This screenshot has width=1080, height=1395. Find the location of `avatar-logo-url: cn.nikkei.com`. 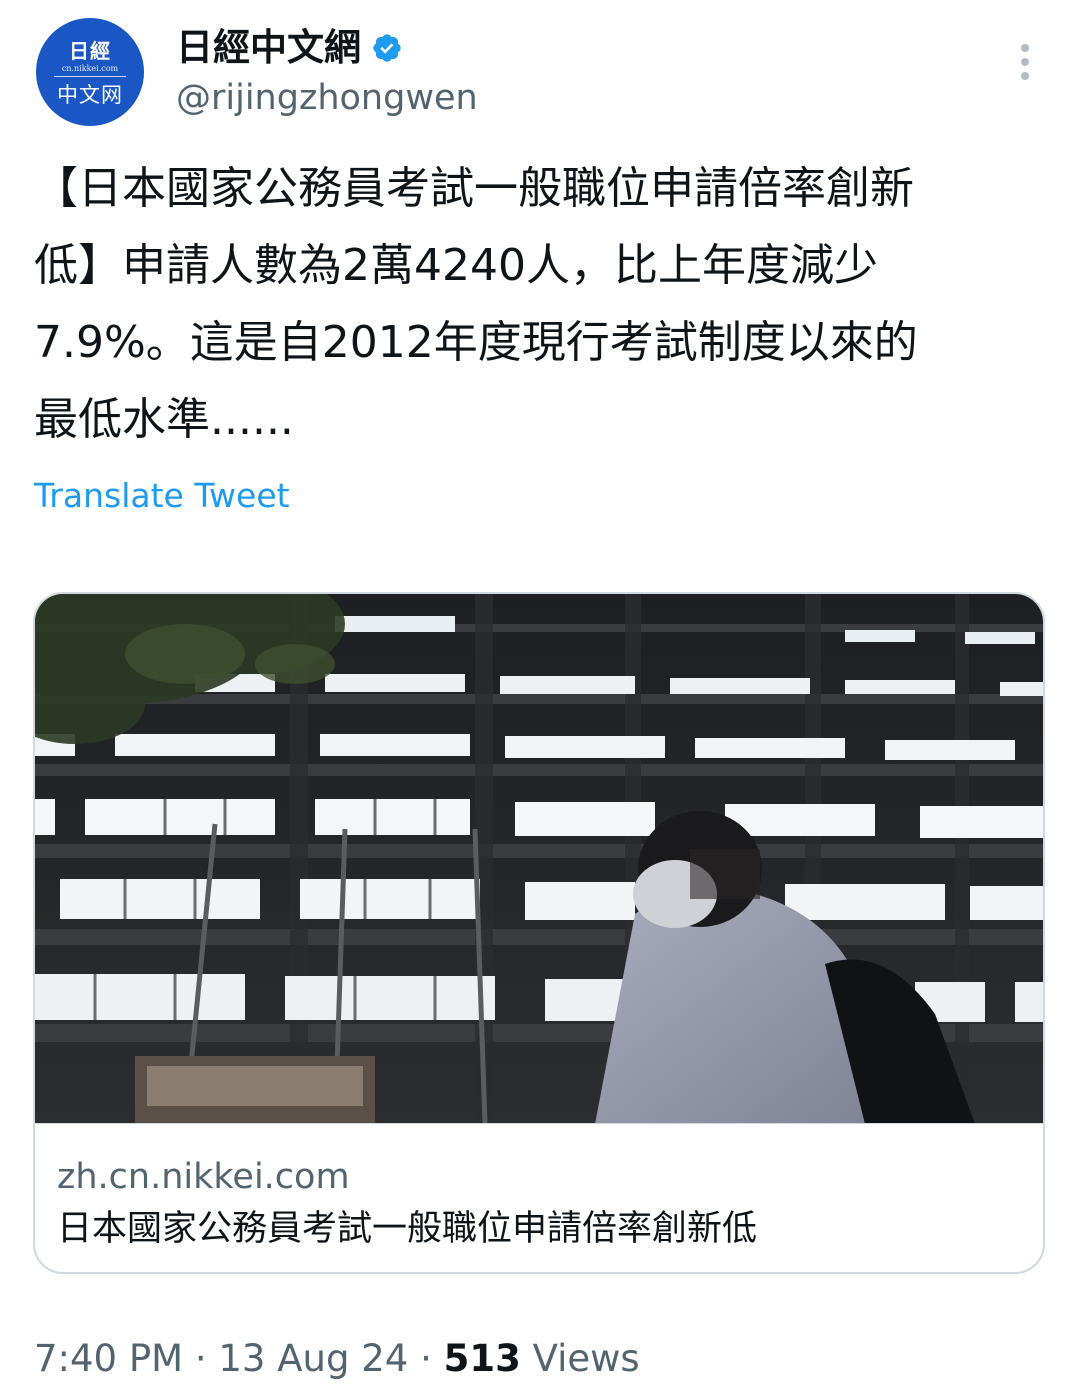

avatar-logo-url: cn.nikkei.com is located at coordinates (90, 68).